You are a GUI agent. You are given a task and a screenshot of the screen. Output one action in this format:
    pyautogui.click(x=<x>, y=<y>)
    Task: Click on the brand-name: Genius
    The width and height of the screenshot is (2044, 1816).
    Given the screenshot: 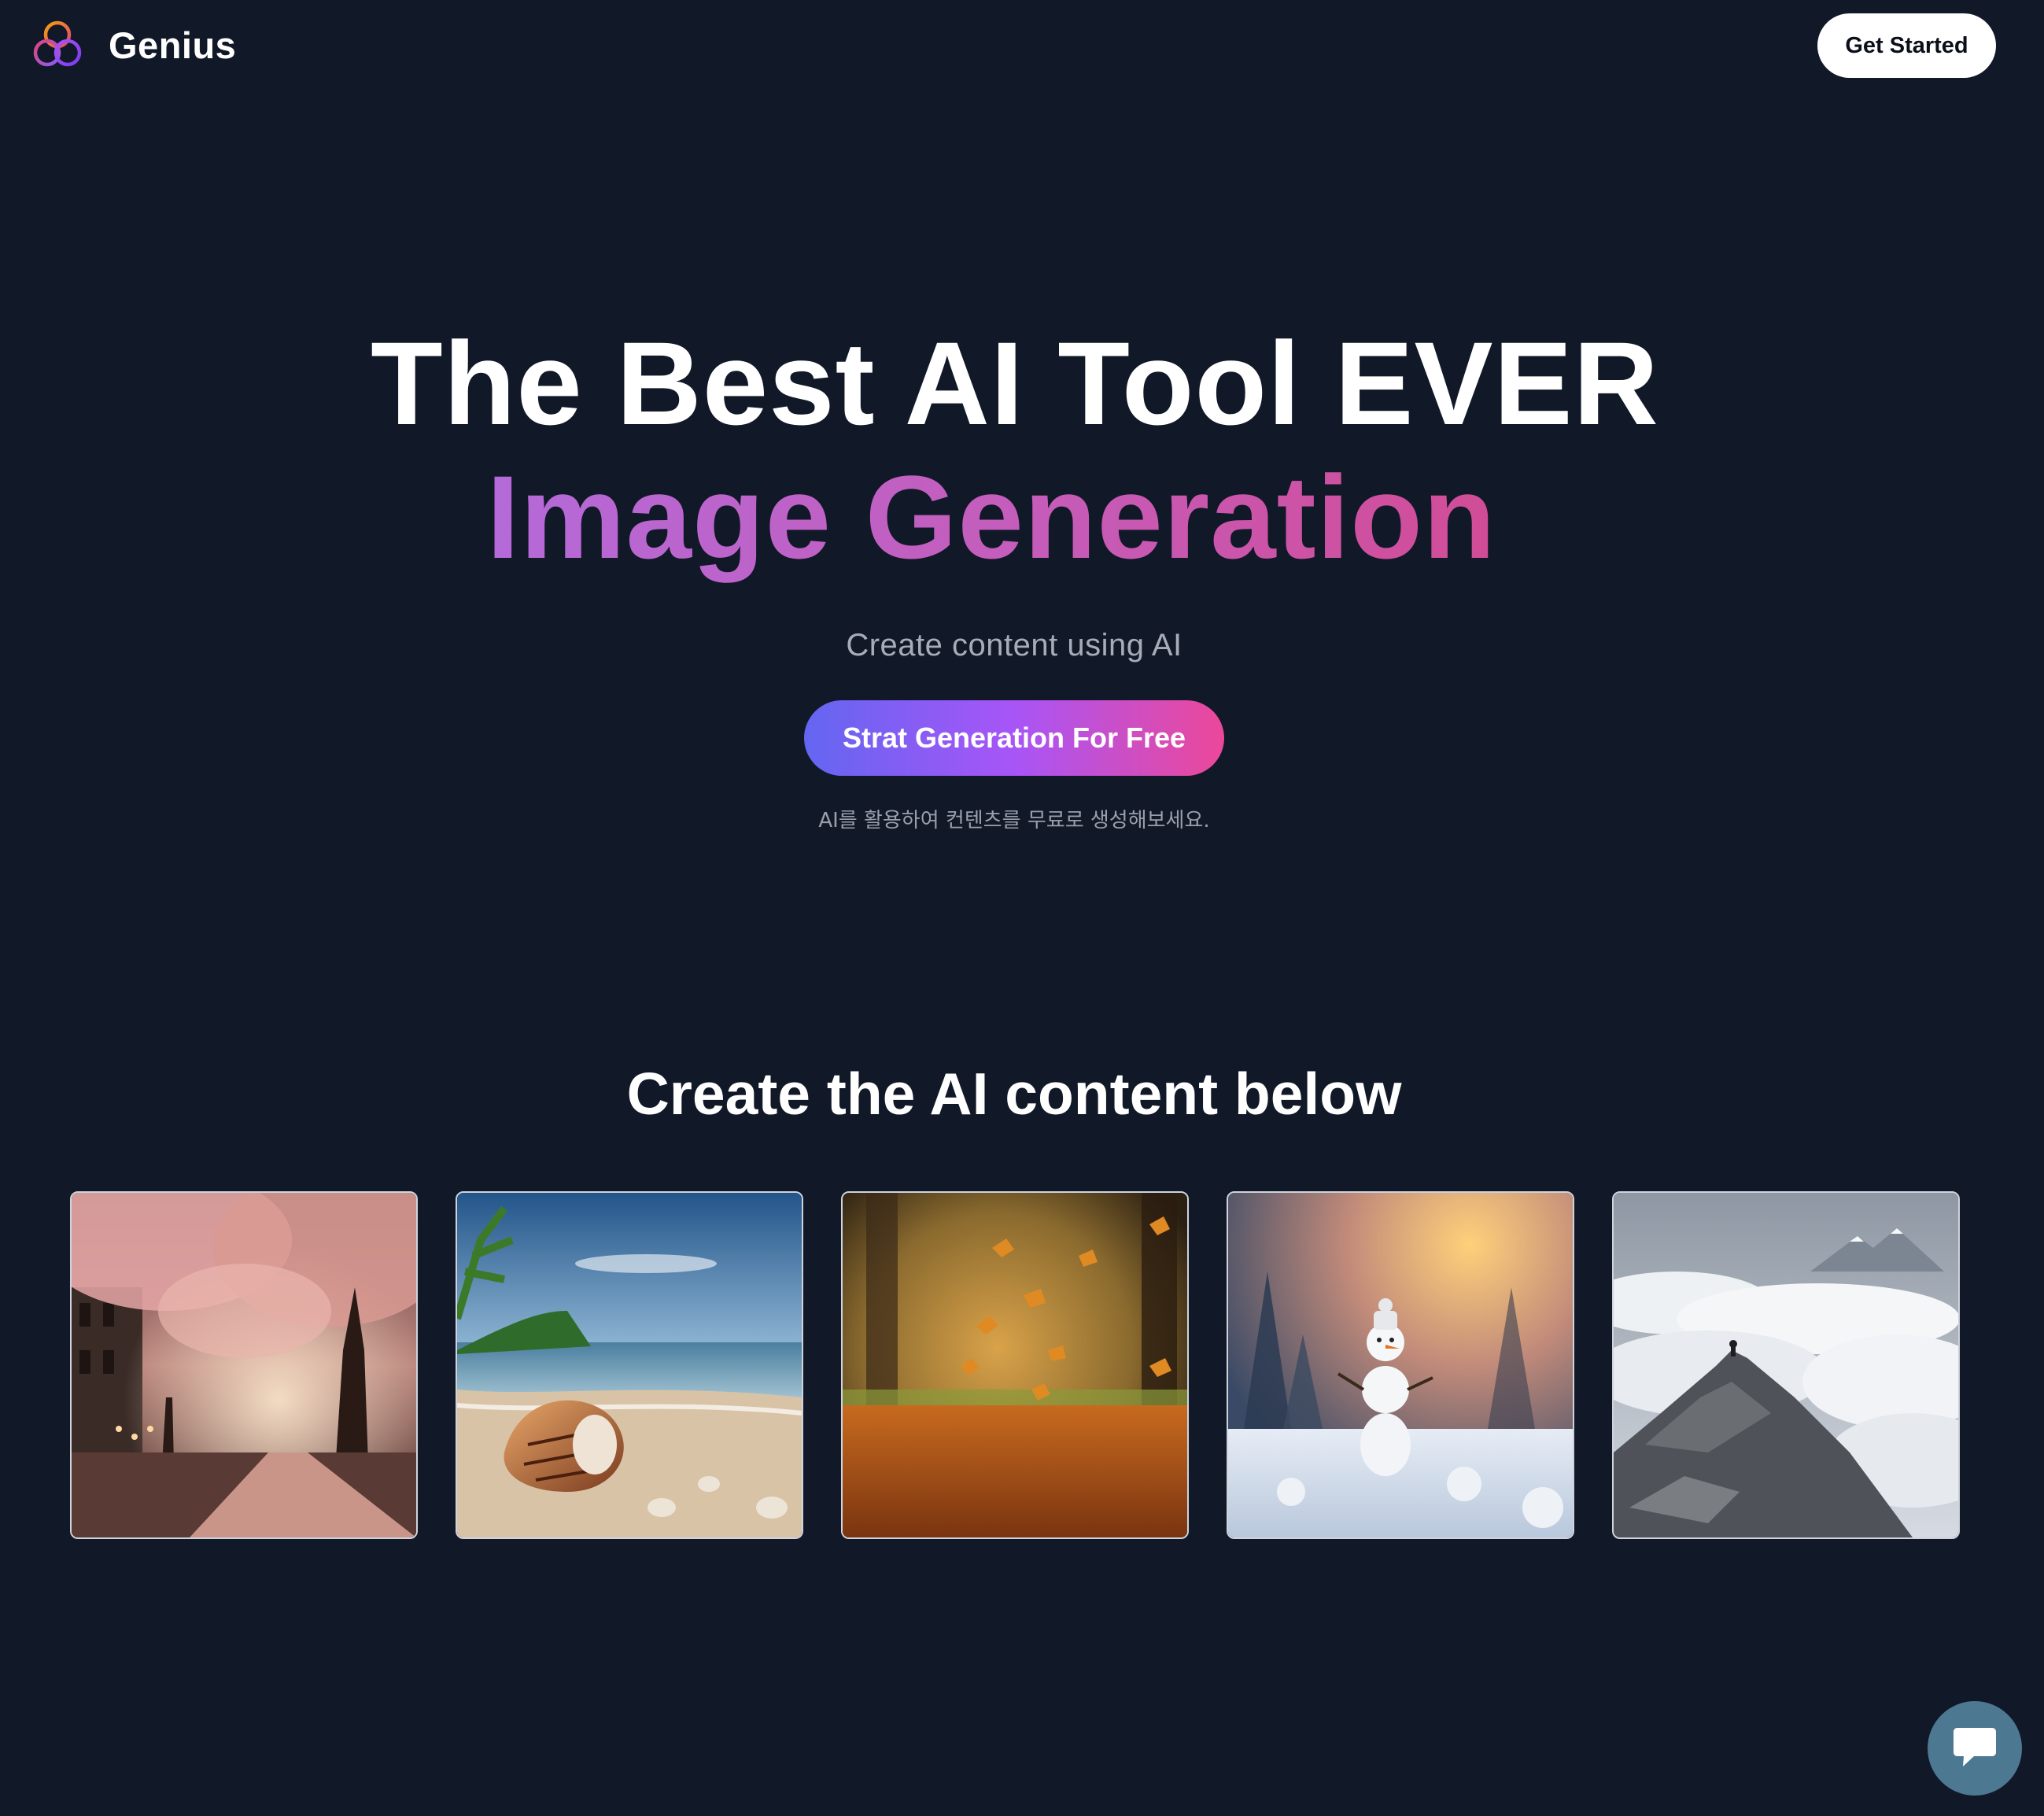 What is the action you would take?
    pyautogui.click(x=173, y=45)
    